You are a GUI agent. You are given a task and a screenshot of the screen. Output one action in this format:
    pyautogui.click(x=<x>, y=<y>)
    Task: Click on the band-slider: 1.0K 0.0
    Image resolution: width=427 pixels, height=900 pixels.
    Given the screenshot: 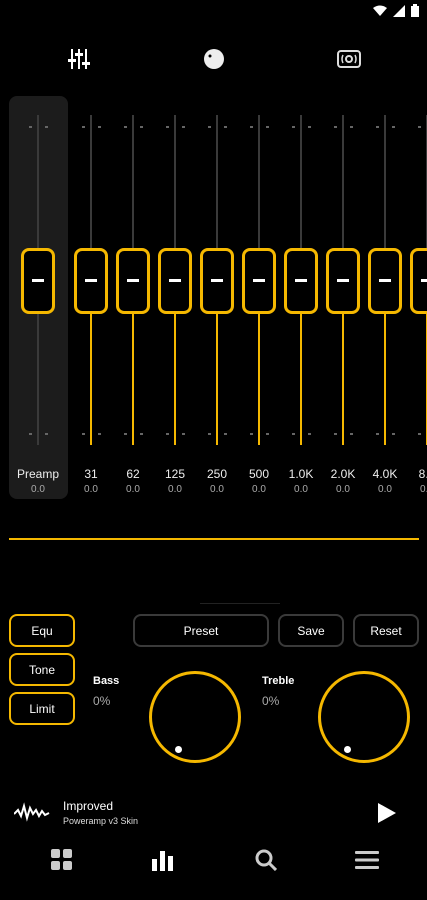 What is the action you would take?
    pyautogui.click(x=301, y=307)
    